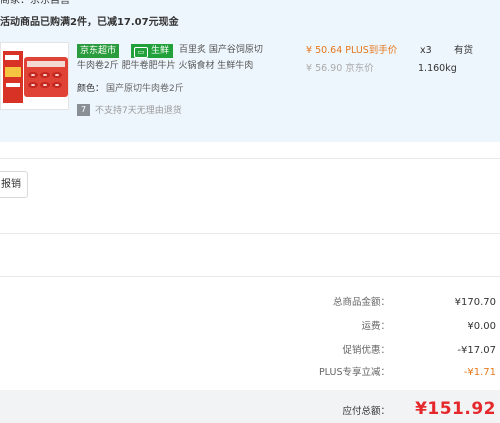 The width and height of the screenshot is (500, 423). Describe the element at coordinates (352, 50) in the screenshot. I see `plus-price: ¥ 50.64 PLUS到手价` at that location.